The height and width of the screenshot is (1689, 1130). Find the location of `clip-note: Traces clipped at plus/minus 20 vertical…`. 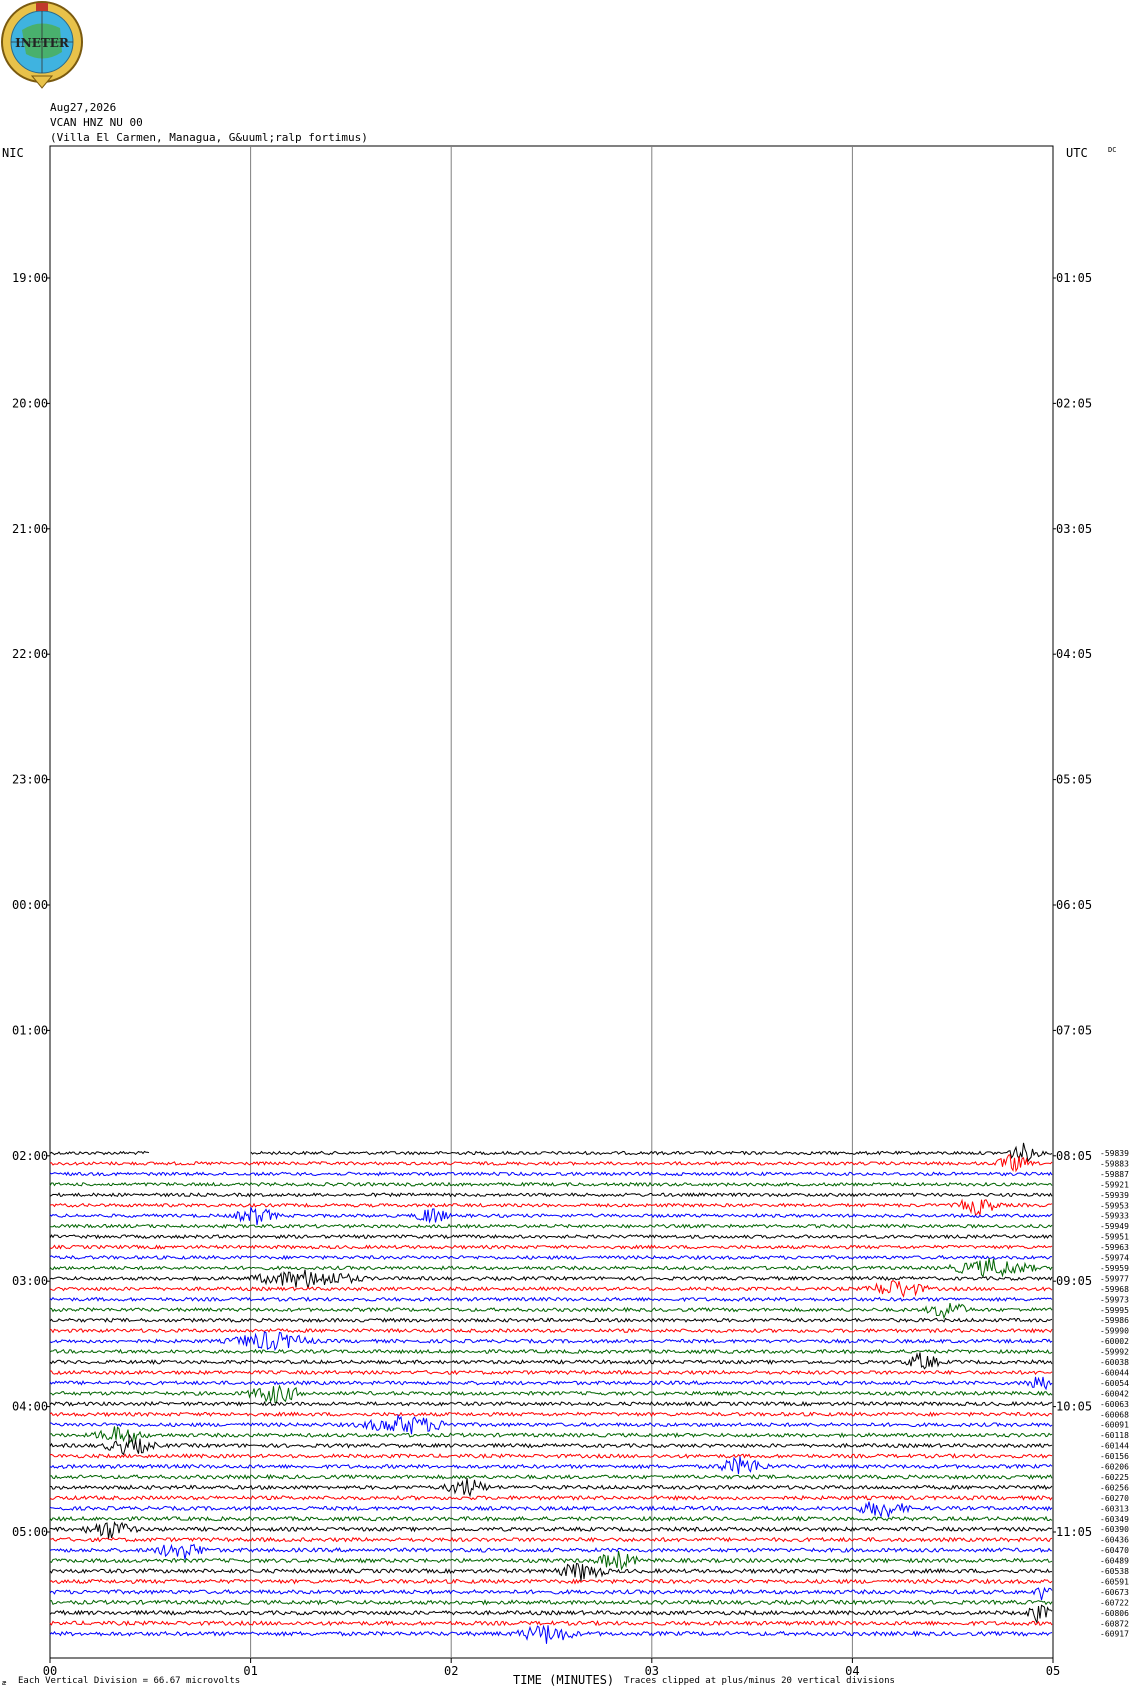

clip-note: Traces clipped at plus/minus 20 vertical… is located at coordinates (759, 1681).